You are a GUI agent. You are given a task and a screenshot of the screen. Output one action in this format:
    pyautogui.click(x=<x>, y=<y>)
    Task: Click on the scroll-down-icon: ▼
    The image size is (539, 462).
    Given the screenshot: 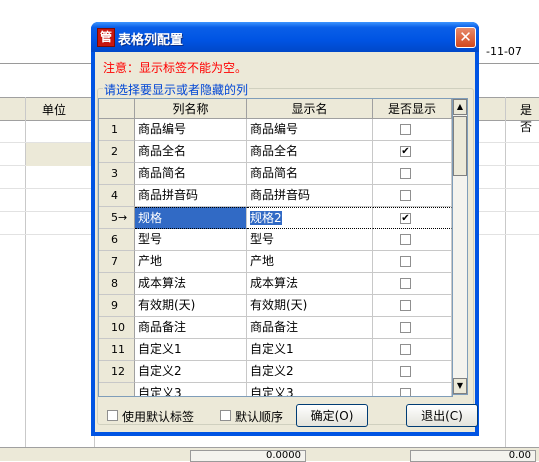 What is the action you would take?
    pyautogui.click(x=460, y=386)
    